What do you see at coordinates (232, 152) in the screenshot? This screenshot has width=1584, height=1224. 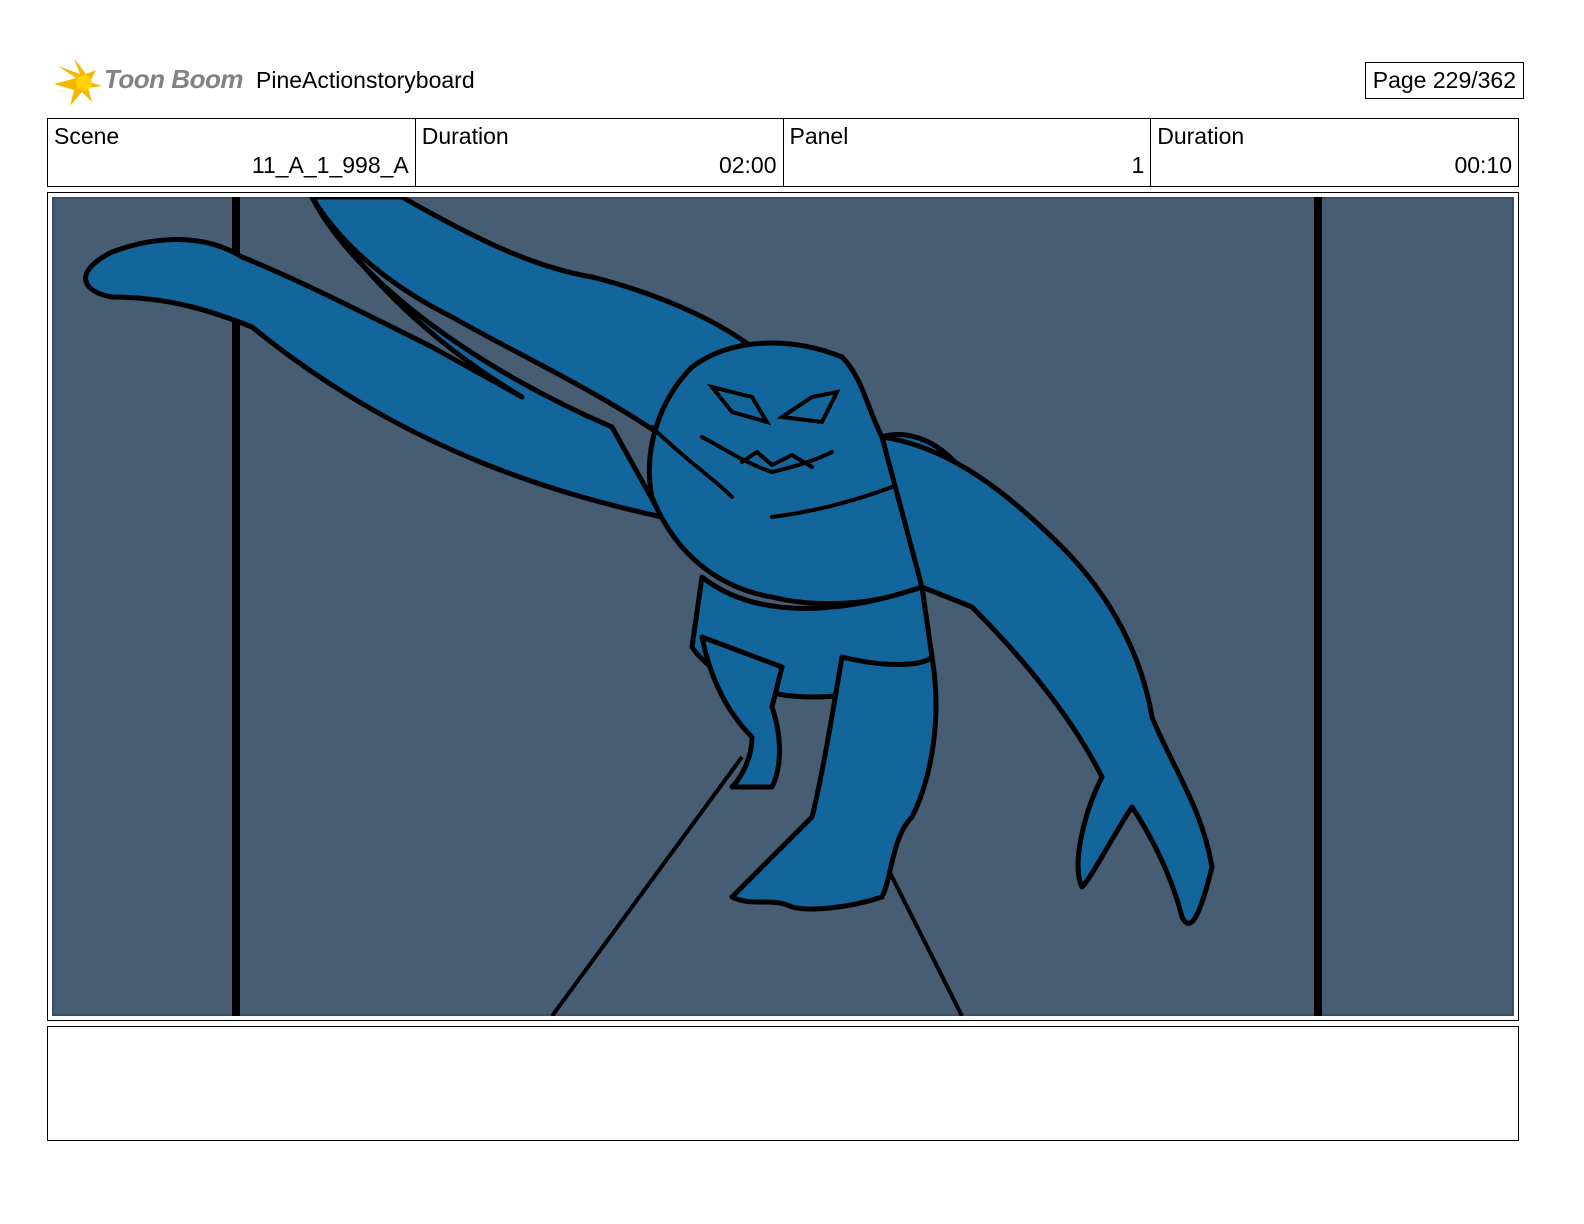 I see `scene-cell: Scene 11_A_1_998_A` at bounding box center [232, 152].